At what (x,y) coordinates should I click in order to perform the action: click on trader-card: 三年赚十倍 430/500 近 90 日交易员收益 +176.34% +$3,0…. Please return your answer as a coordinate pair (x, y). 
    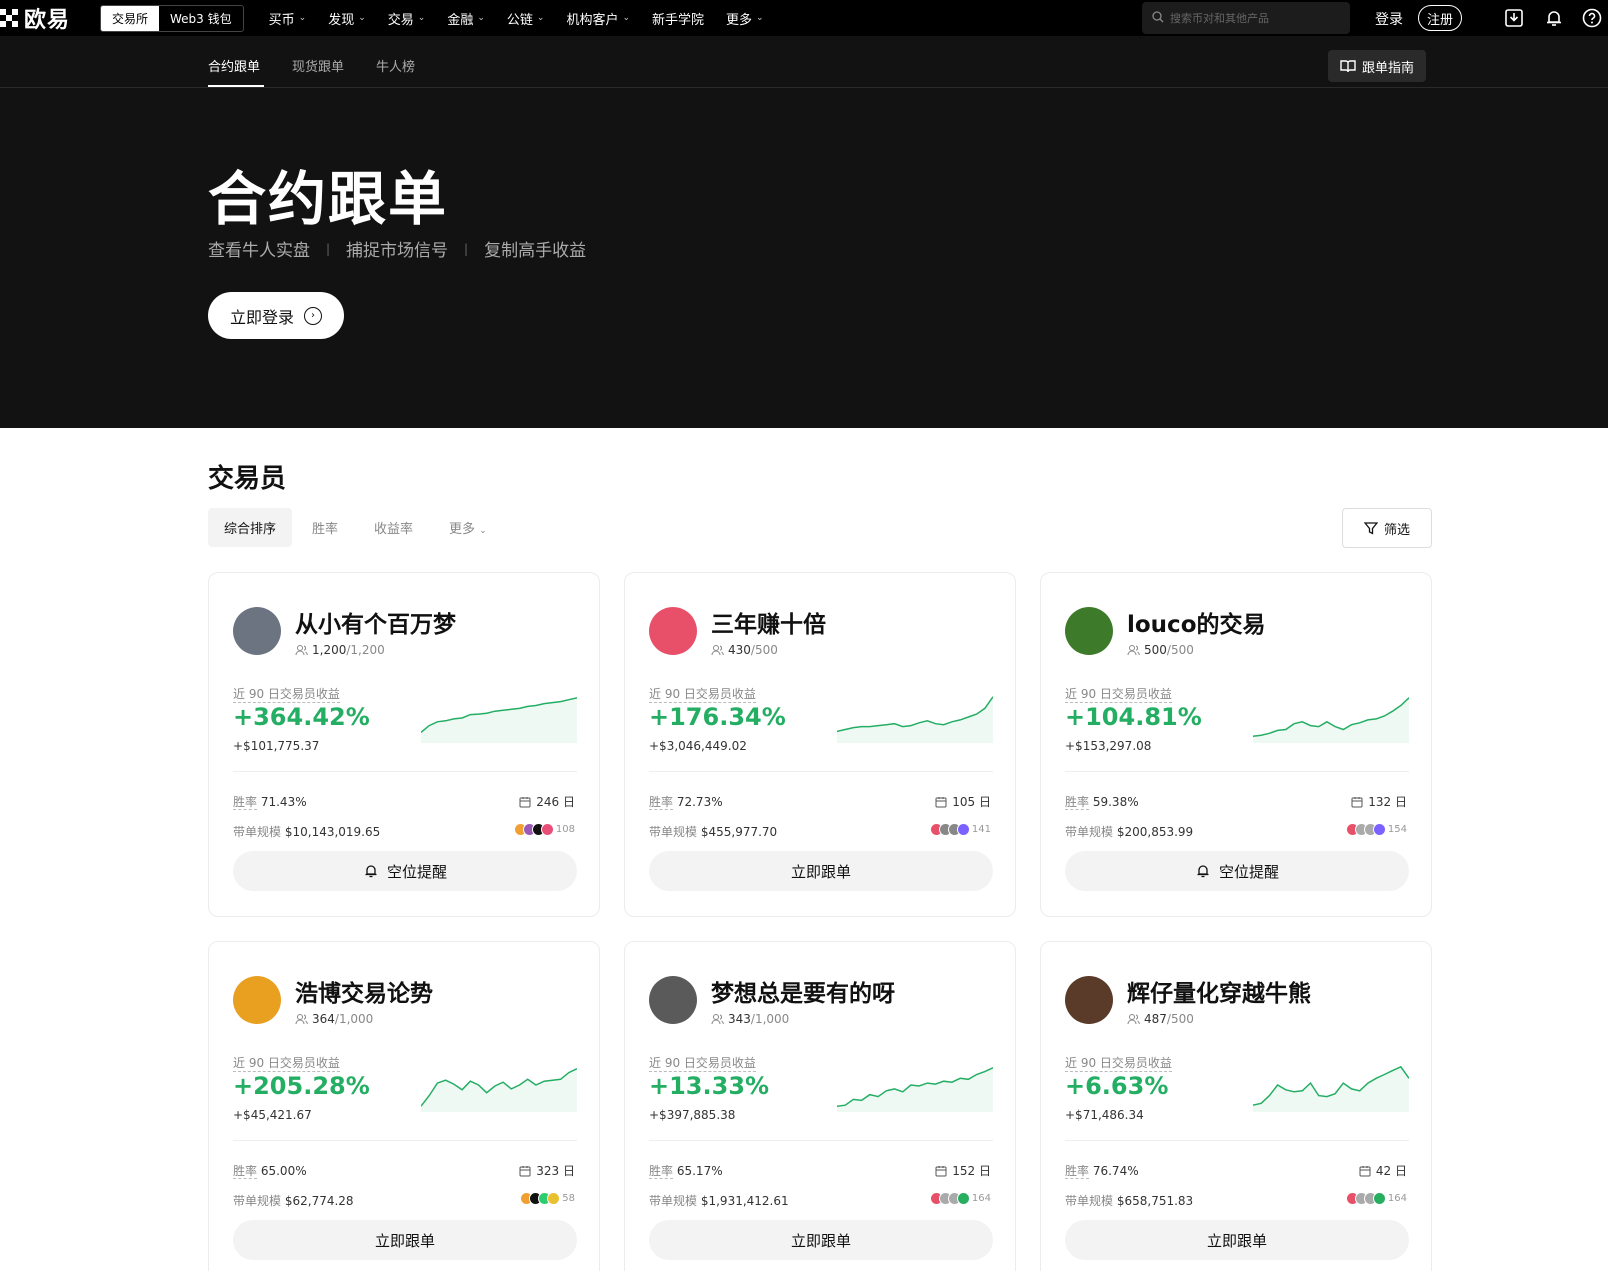
    Looking at the image, I should click on (820, 744).